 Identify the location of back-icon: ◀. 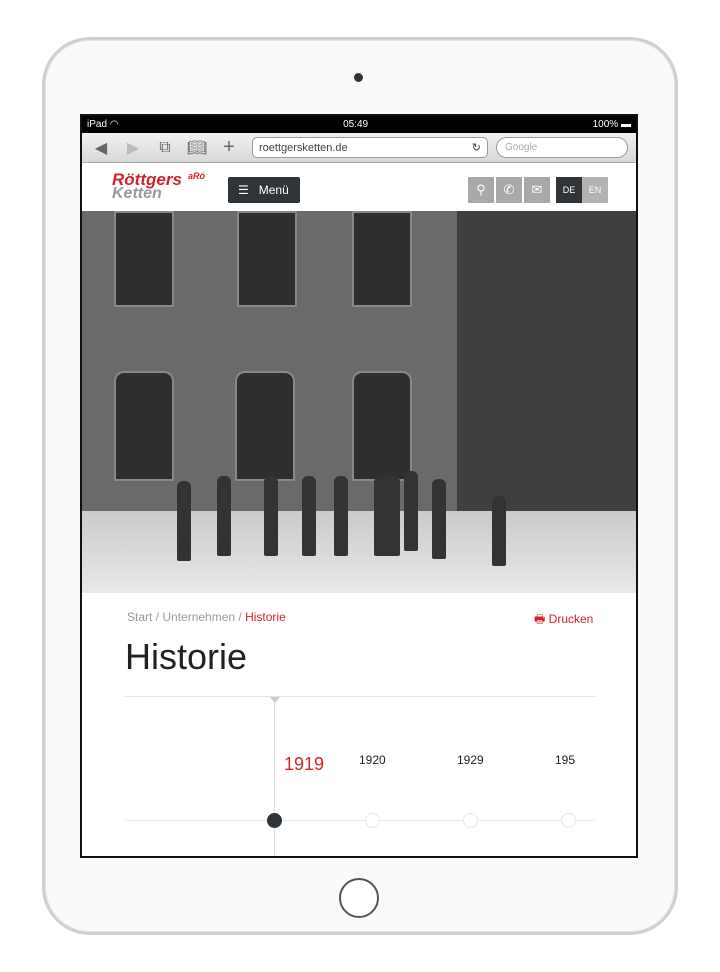
(101, 148).